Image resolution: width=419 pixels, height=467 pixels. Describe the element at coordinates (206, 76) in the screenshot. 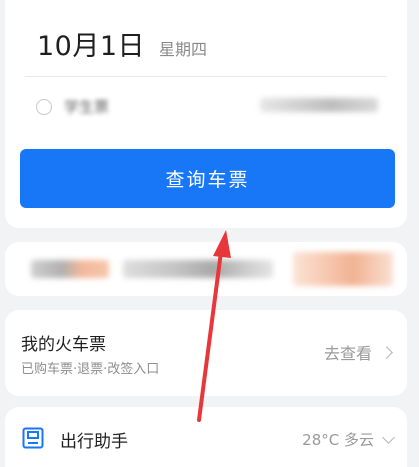

I see `divider` at that location.